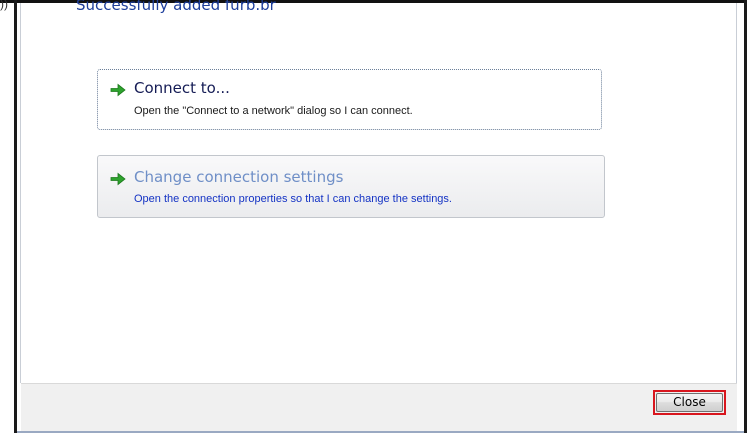  Describe the element at coordinates (4, 5) in the screenshot. I see `corner-mark: ))` at that location.